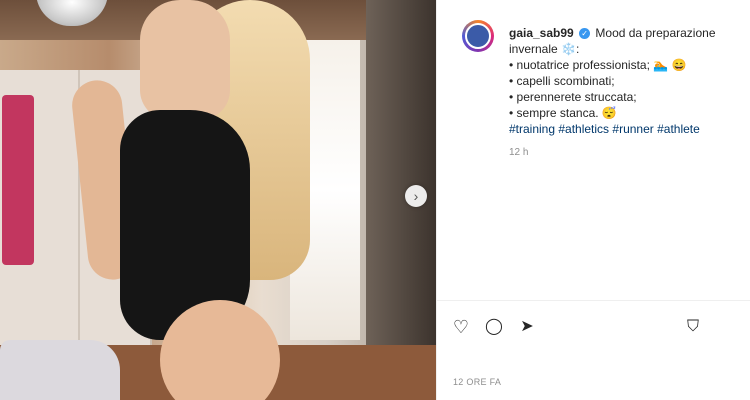  I want to click on post-age: 12 ORE FA, so click(477, 382).